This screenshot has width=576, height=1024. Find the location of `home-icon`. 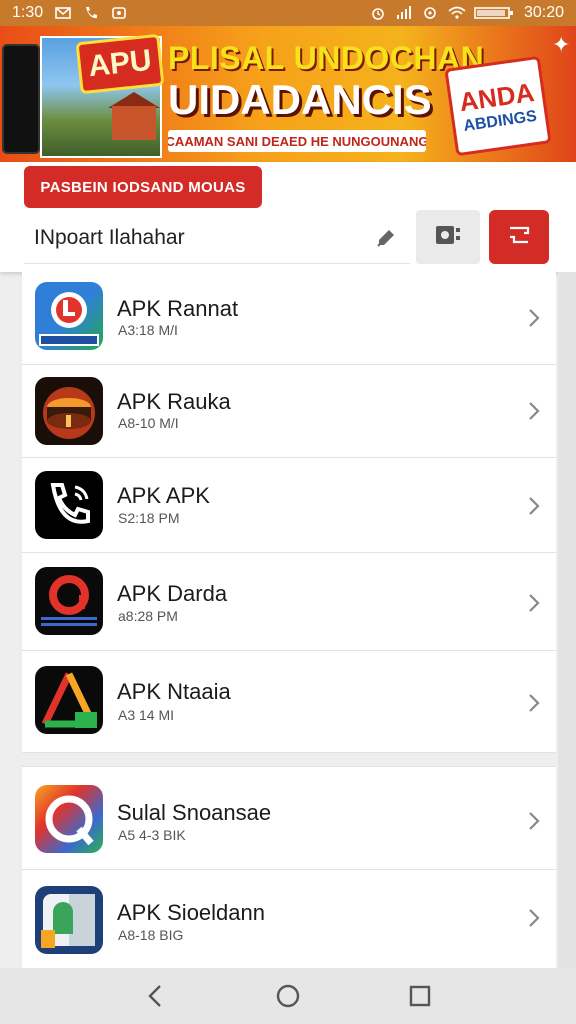

home-icon is located at coordinates (288, 996).